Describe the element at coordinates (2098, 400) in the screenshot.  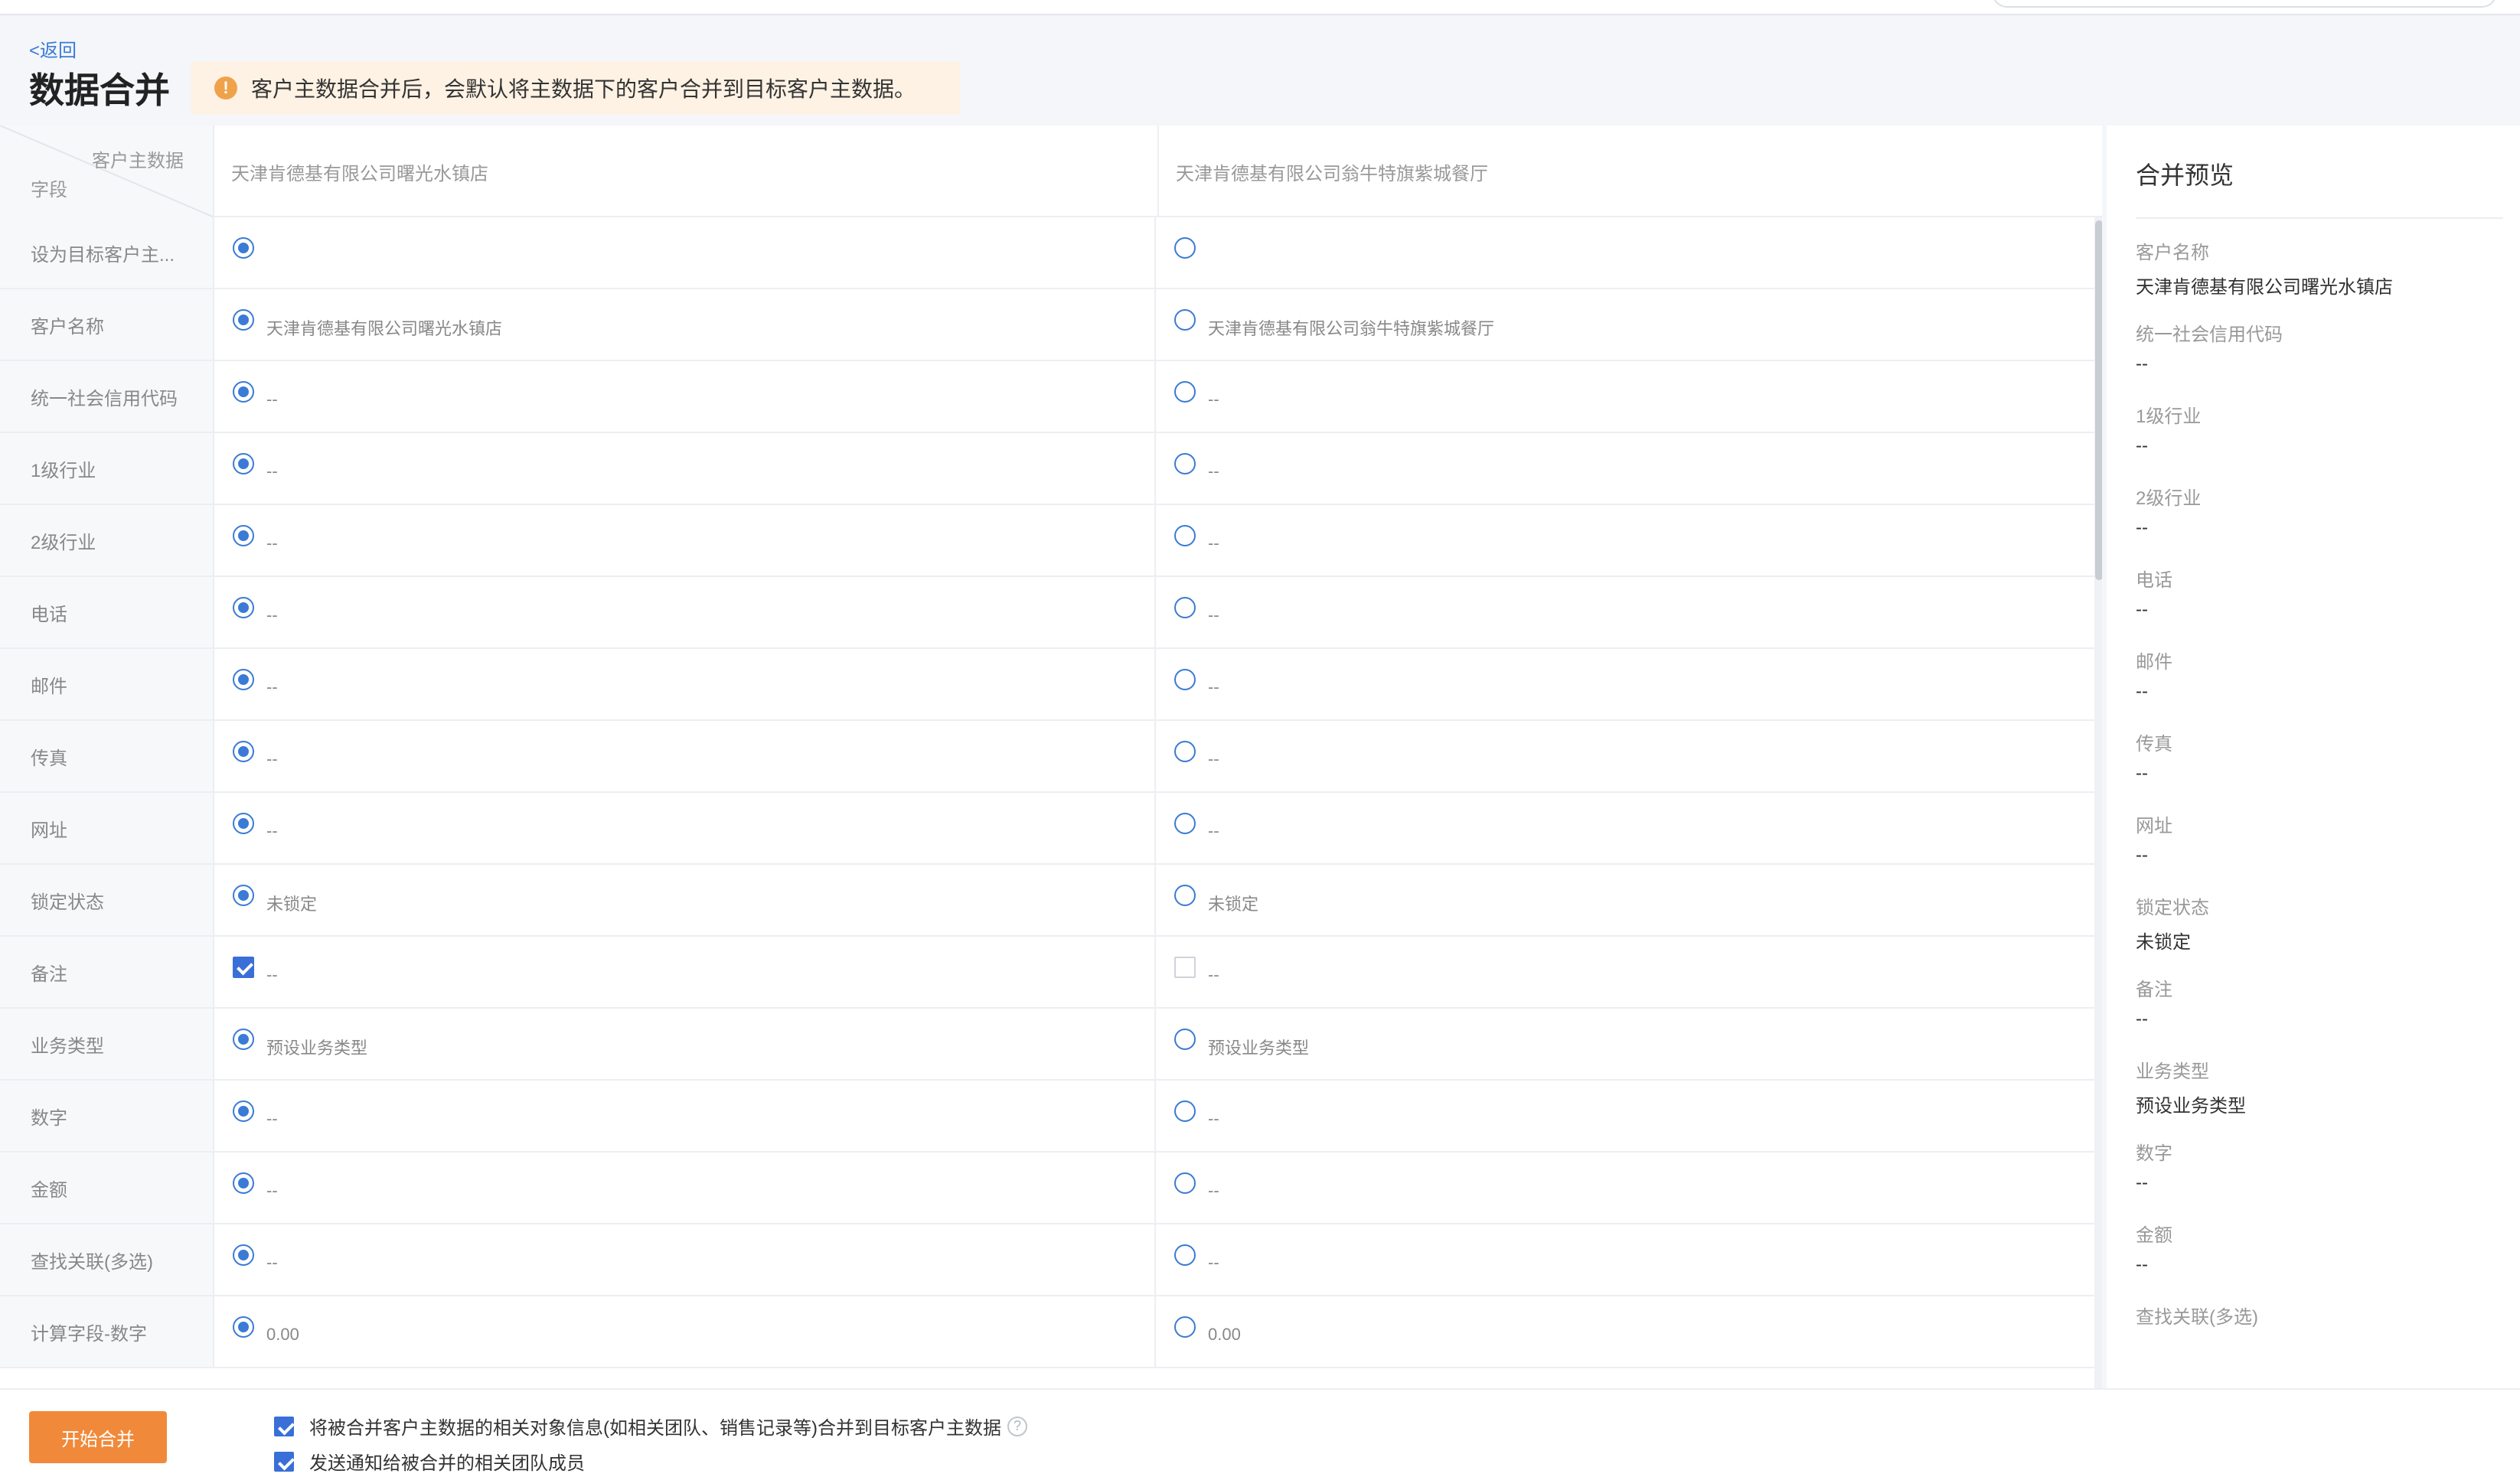
I see `table-scrollbar-thumb` at that location.